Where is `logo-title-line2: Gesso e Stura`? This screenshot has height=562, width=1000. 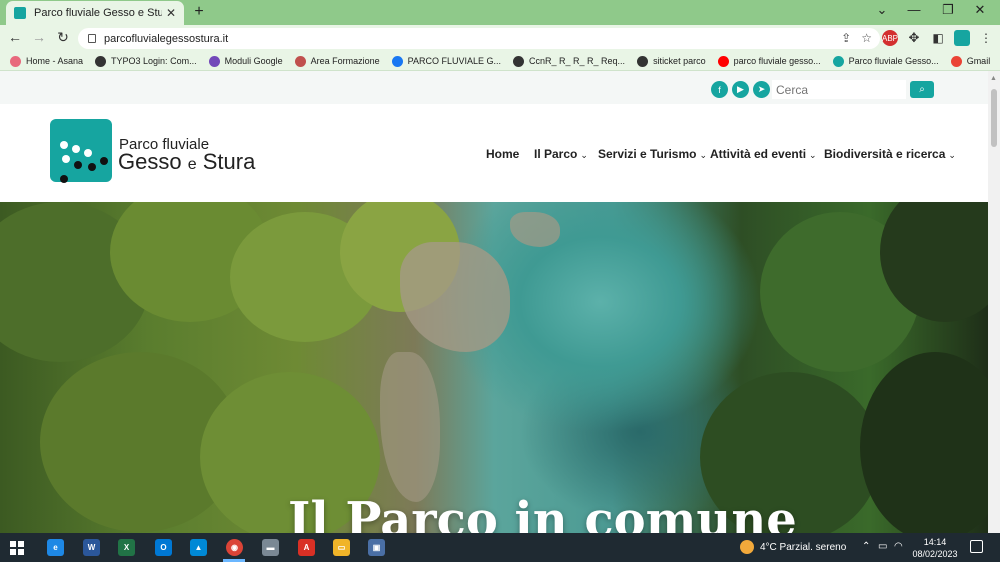
logo-title-line2: Gesso e Stura is located at coordinates (187, 161).